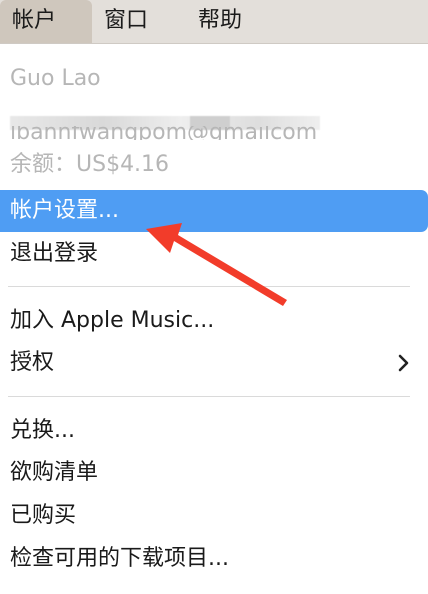  Describe the element at coordinates (54, 253) in the screenshot. I see `menu-item-sign-out-label: 退出登录` at that location.